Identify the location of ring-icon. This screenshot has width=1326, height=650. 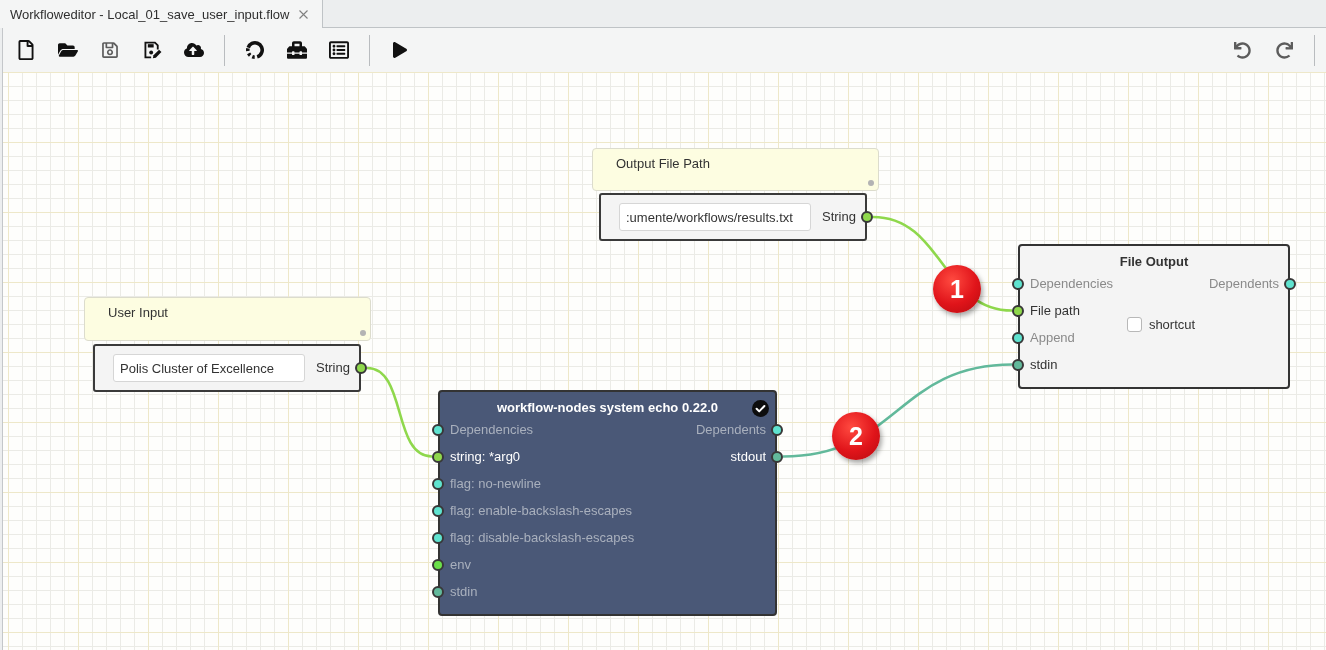
(255, 50).